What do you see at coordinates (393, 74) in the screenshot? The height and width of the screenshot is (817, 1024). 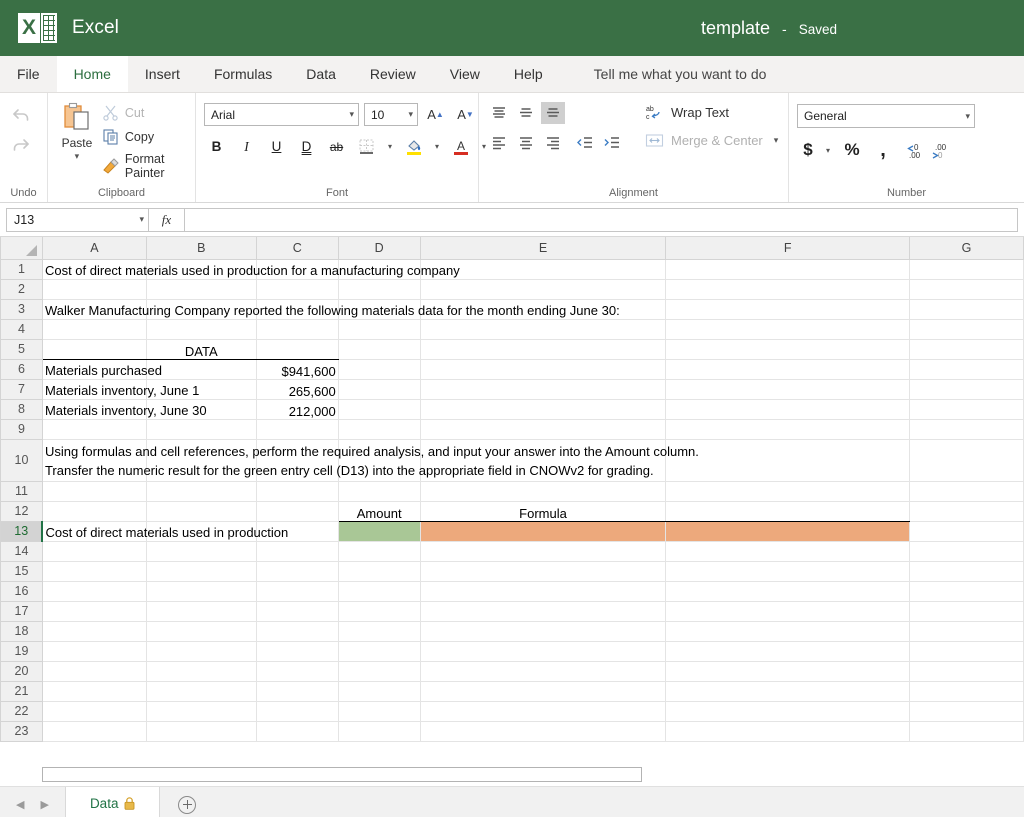 I see `tab-review: Review` at bounding box center [393, 74].